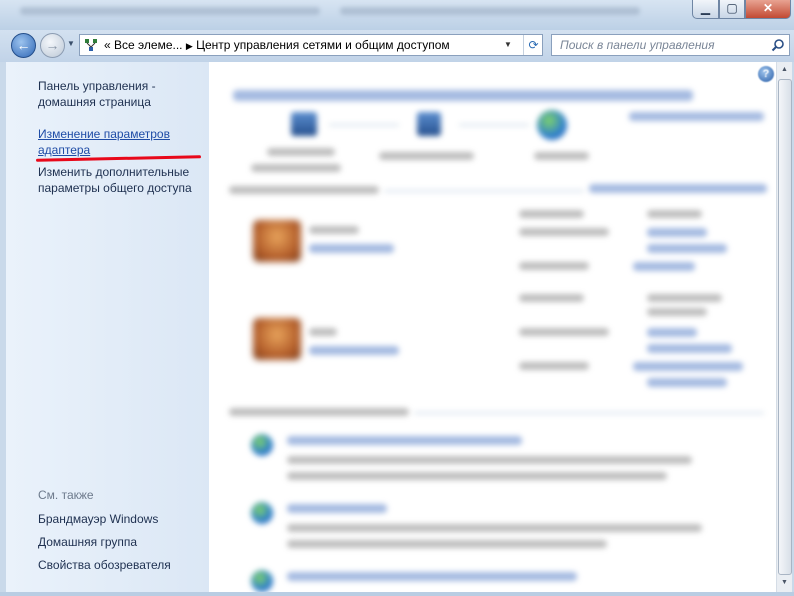  What do you see at coordinates (71, 43) in the screenshot?
I see `recent-pages-dropdown: ▼` at bounding box center [71, 43].